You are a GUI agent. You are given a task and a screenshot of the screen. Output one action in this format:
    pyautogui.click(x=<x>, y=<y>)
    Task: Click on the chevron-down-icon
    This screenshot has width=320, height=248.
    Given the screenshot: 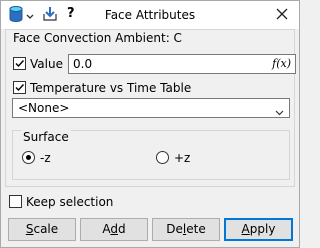 What is the action you would take?
    pyautogui.click(x=279, y=112)
    